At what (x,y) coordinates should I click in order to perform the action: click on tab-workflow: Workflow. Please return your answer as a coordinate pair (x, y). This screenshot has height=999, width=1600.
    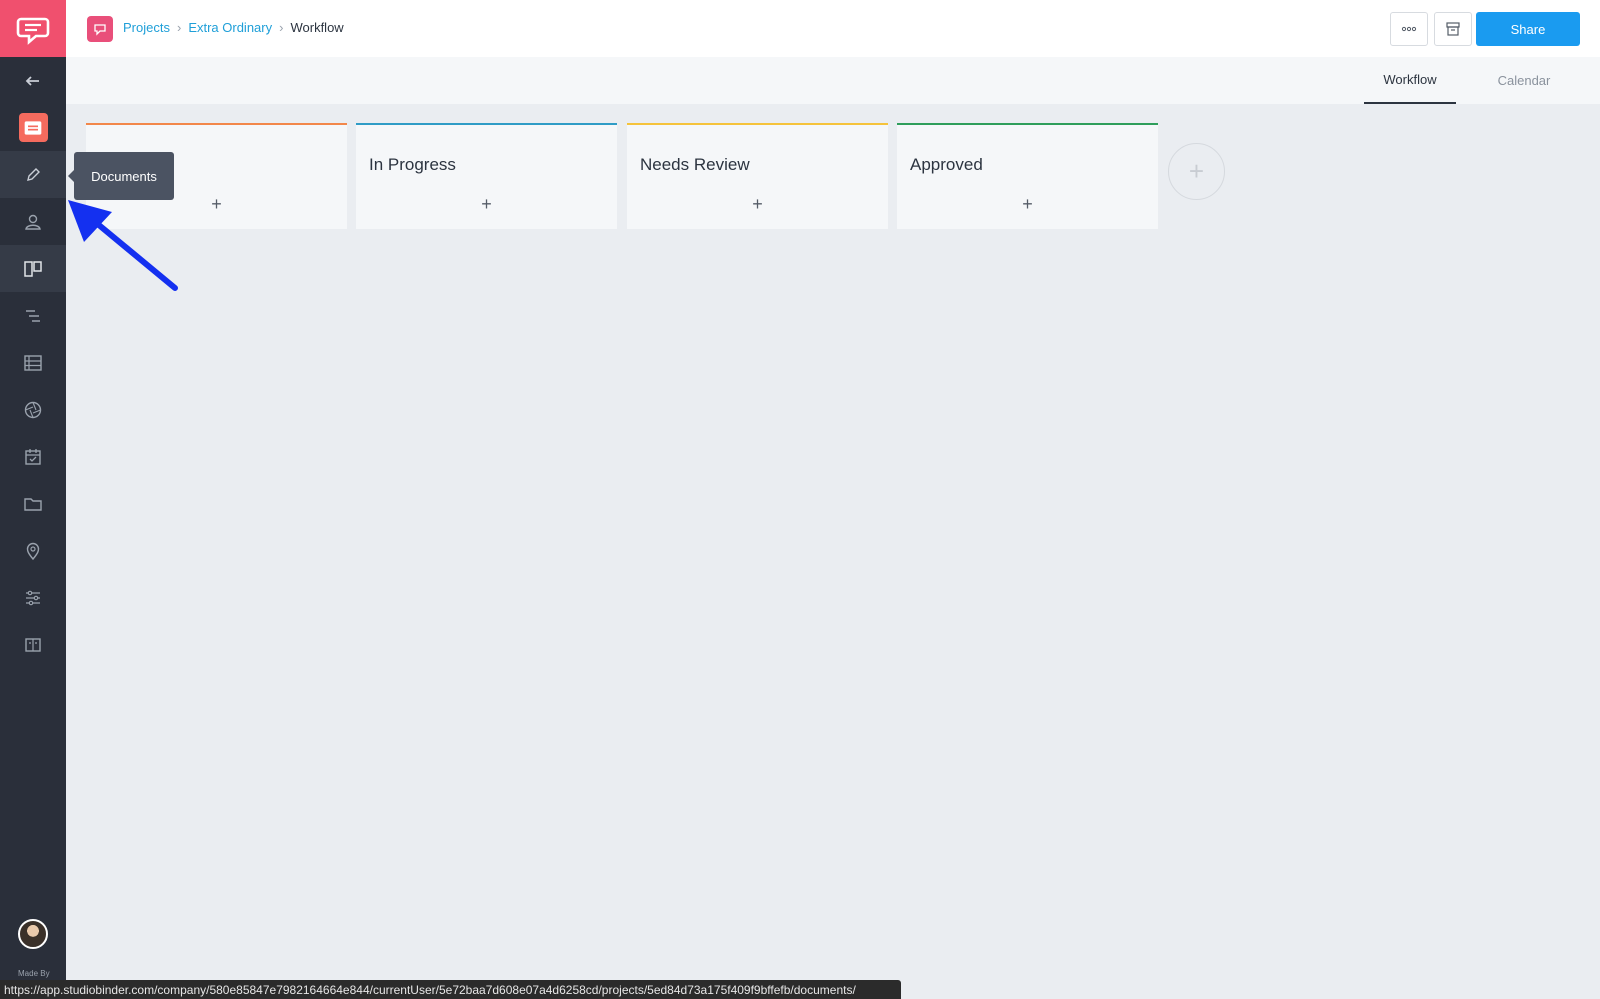
    Looking at the image, I should click on (1410, 80).